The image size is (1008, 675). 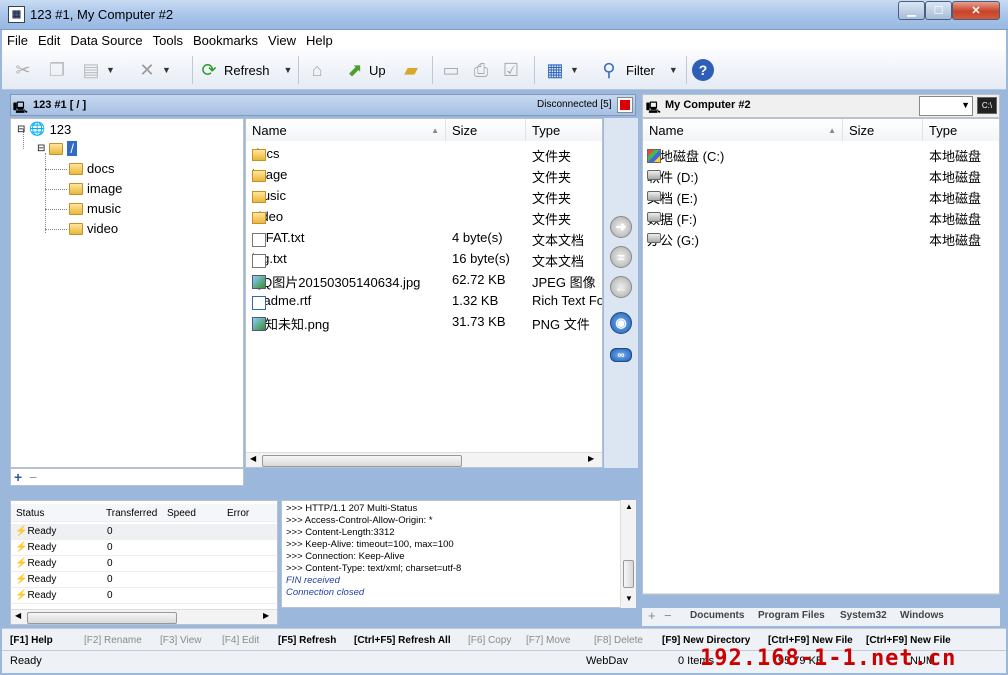 I want to click on file-row: exFAT.txt 4 byte(s) 文本文档, so click(x=424, y=237).